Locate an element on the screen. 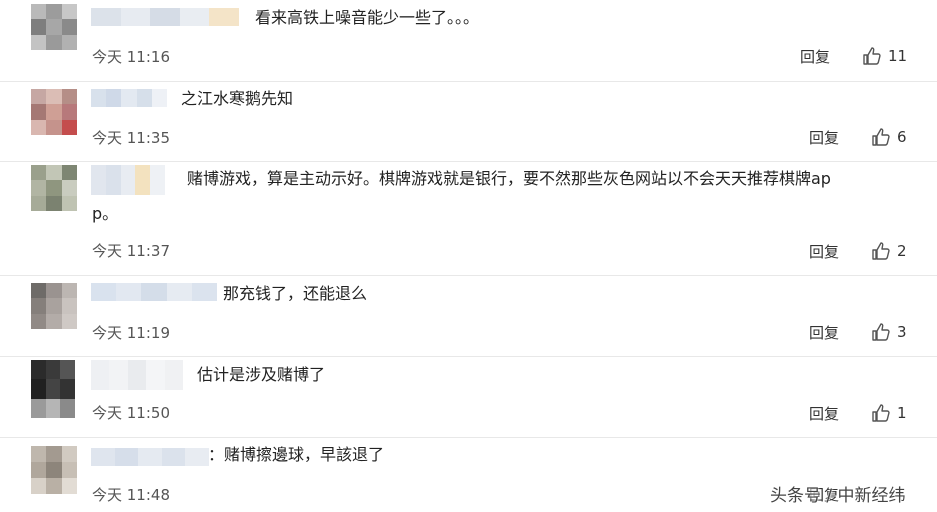 This screenshot has height=512, width=937. like-count: 2 is located at coordinates (902, 251).